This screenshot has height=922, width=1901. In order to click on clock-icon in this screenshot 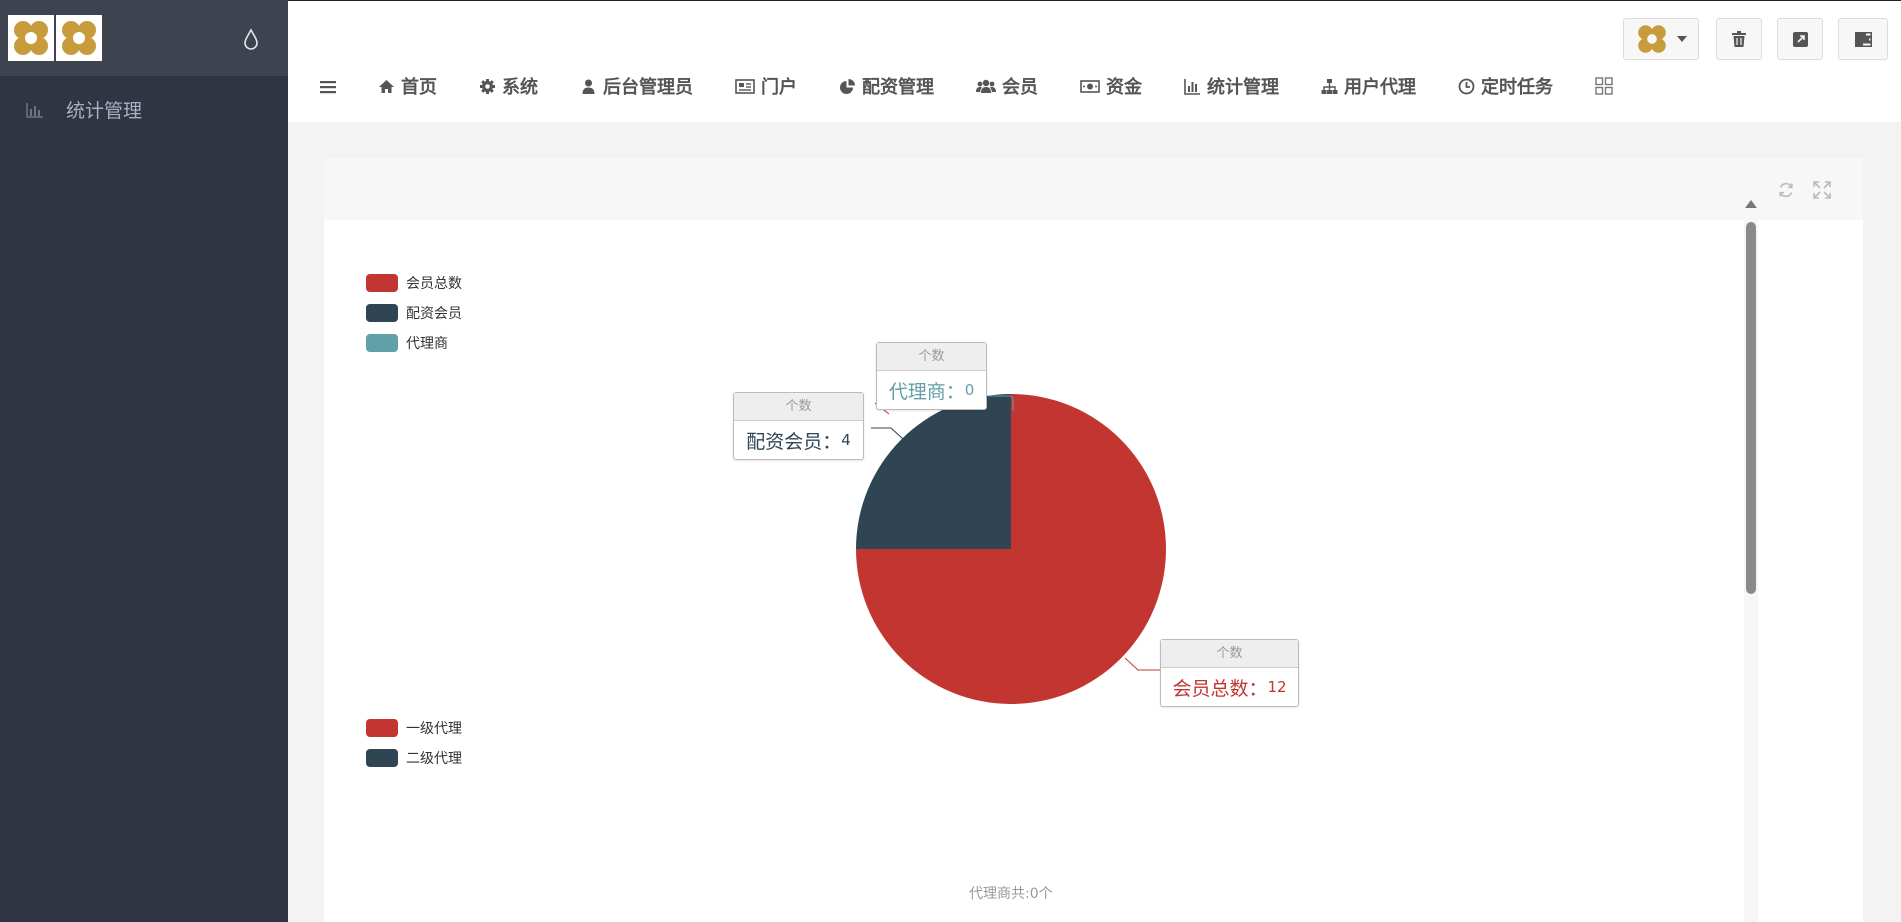, I will do `click(1466, 86)`.